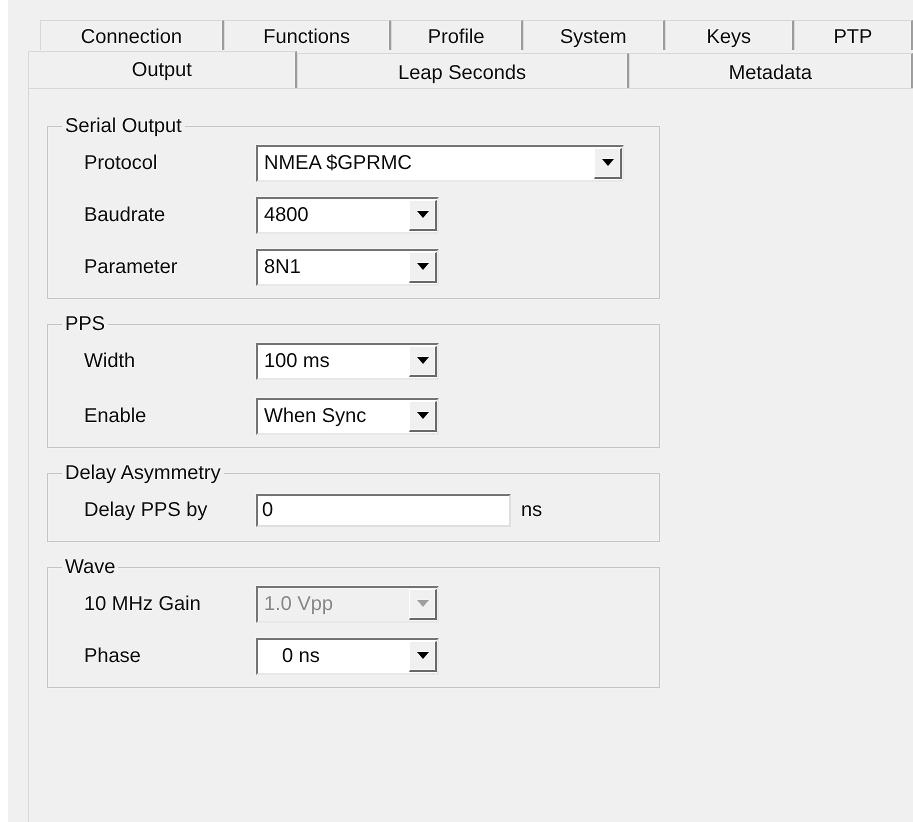 Image resolution: width=913 pixels, height=822 pixels. What do you see at coordinates (116, 416) in the screenshot?
I see `field-label: Enable` at bounding box center [116, 416].